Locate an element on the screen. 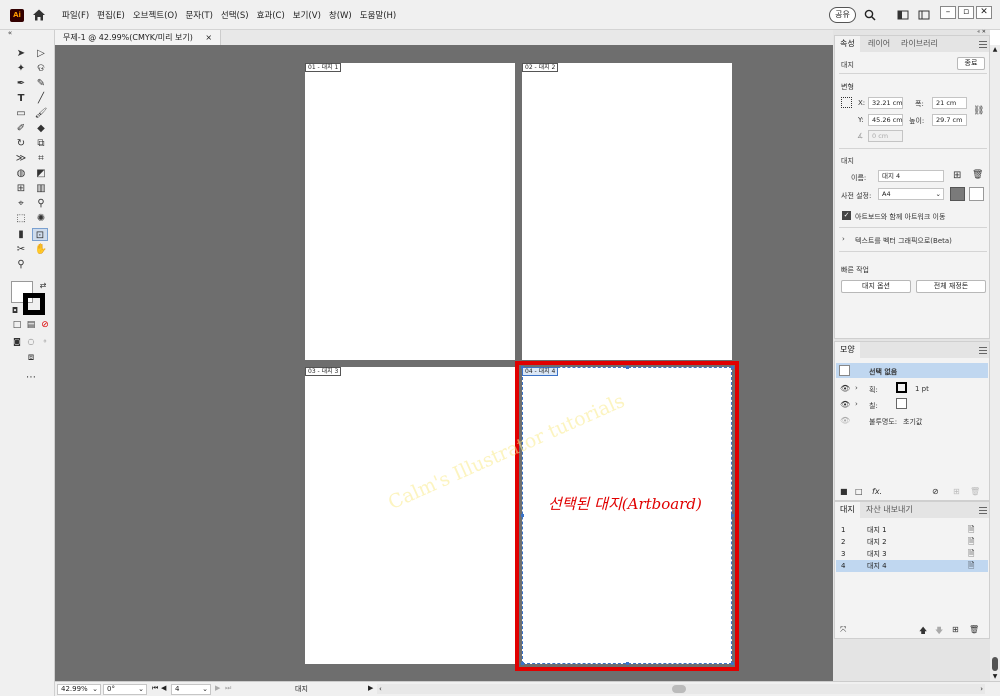 This screenshot has width=1000, height=696. fill-visibility-eye-icon: 👁 is located at coordinates (845, 404).